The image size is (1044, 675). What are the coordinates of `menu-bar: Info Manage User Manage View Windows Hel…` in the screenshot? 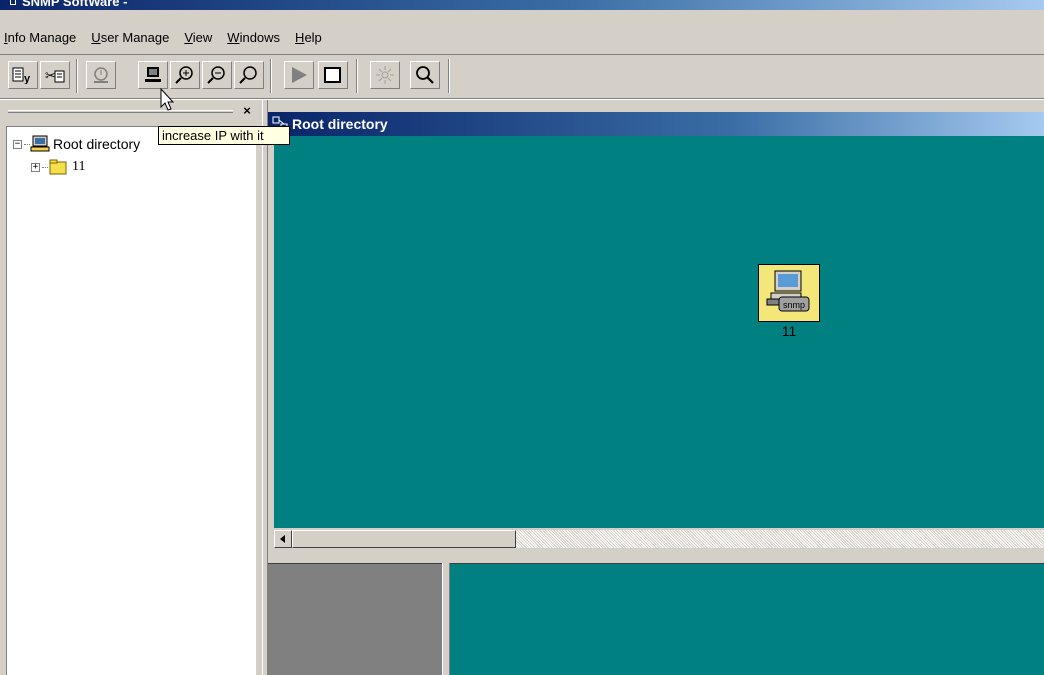 It's located at (522, 33).